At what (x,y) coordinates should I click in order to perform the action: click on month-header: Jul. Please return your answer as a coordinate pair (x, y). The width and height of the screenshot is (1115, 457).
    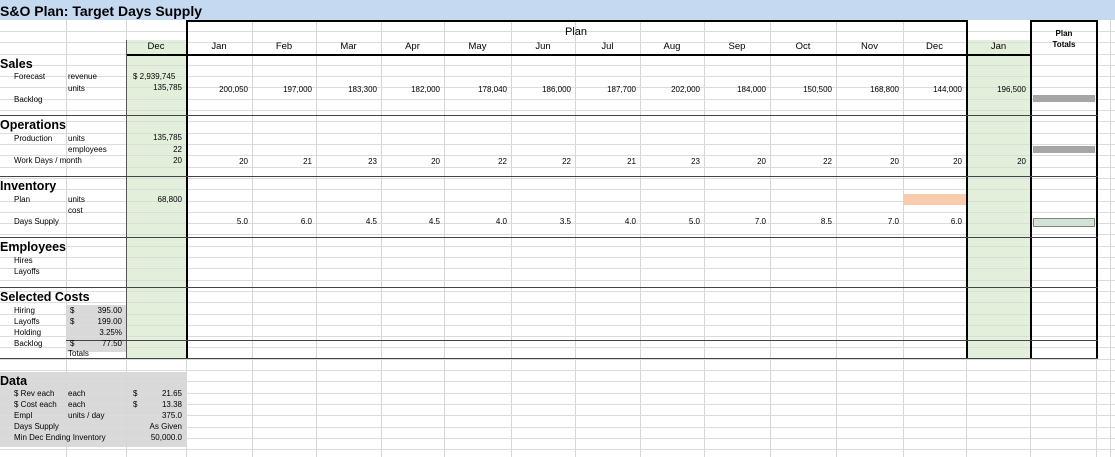
    Looking at the image, I should click on (607, 46).